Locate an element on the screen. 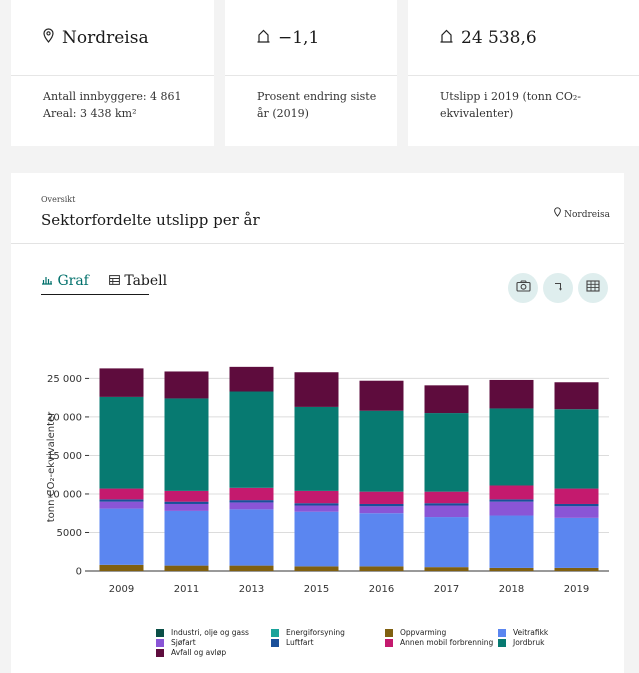 Image resolution: width=639 pixels, height=673 pixels. legend-item: Energiforsyning is located at coordinates (308, 632).